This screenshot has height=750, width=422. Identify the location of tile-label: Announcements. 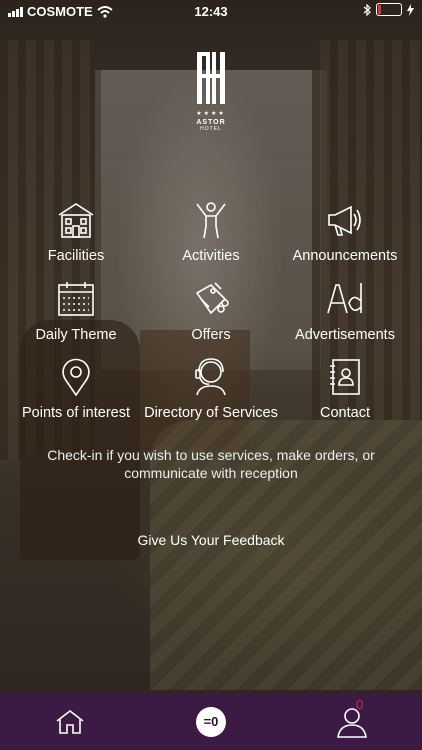
(345, 256).